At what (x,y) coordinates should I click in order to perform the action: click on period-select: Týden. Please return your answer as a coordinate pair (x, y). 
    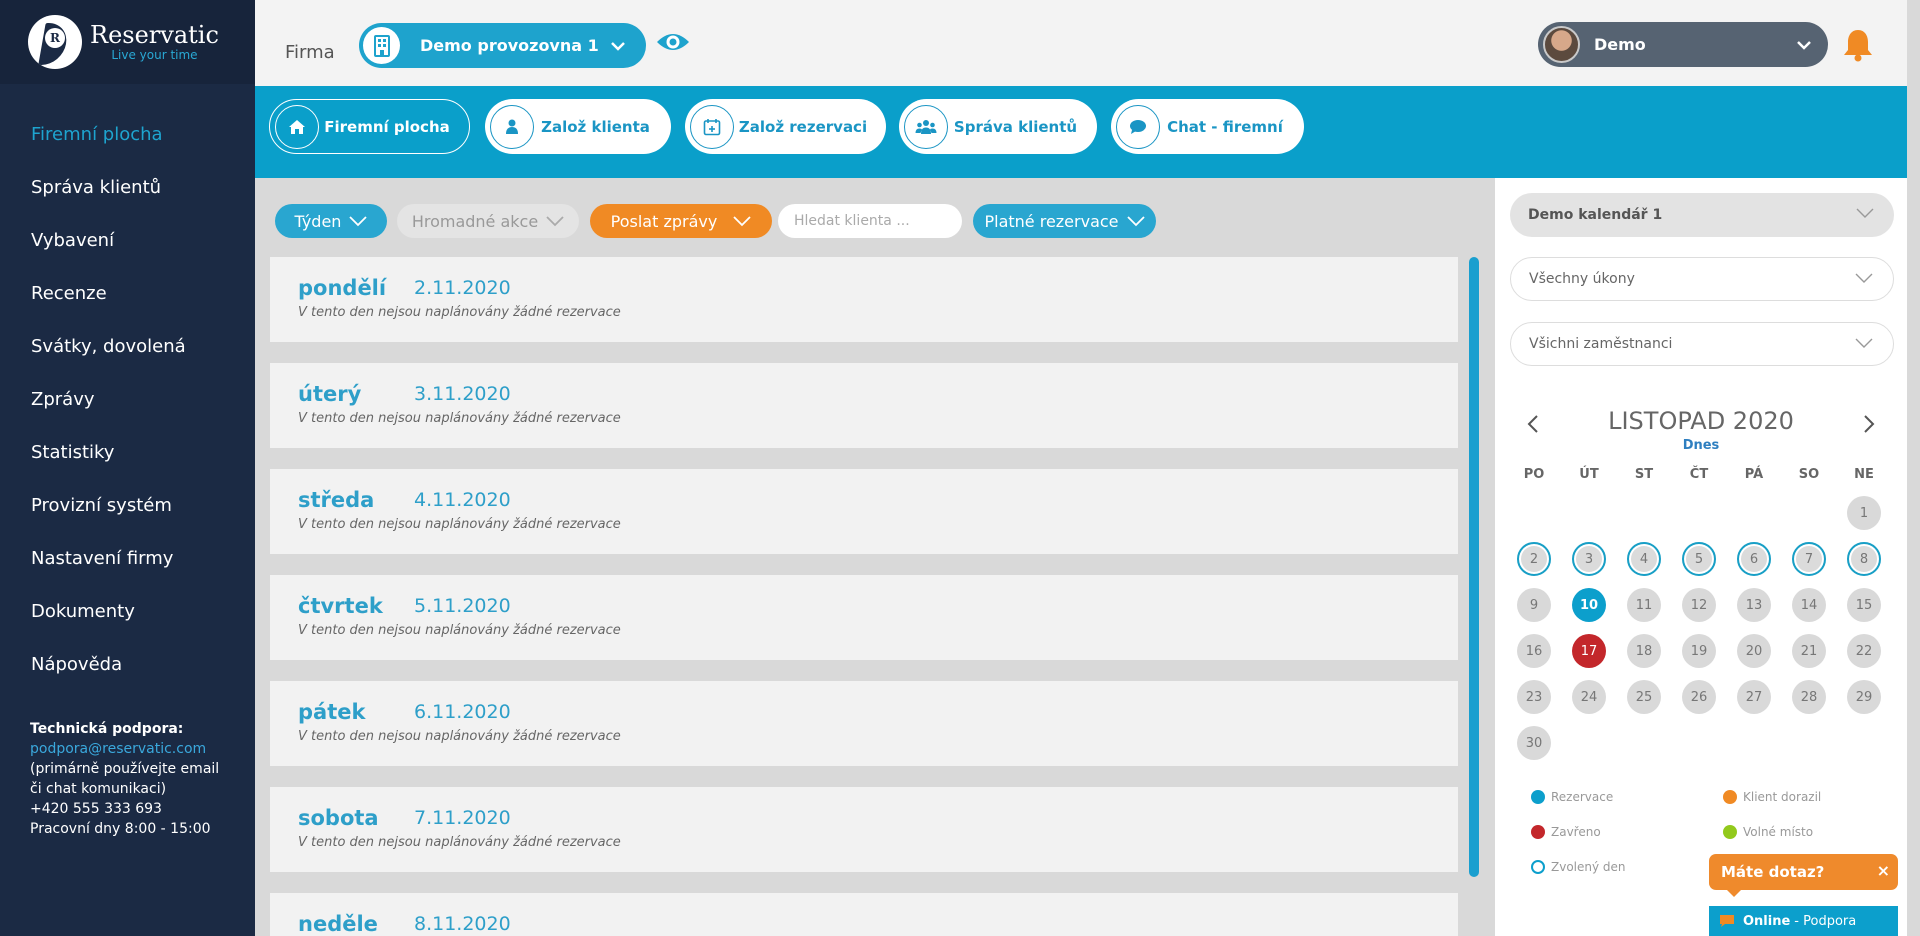
    Looking at the image, I should click on (331, 221).